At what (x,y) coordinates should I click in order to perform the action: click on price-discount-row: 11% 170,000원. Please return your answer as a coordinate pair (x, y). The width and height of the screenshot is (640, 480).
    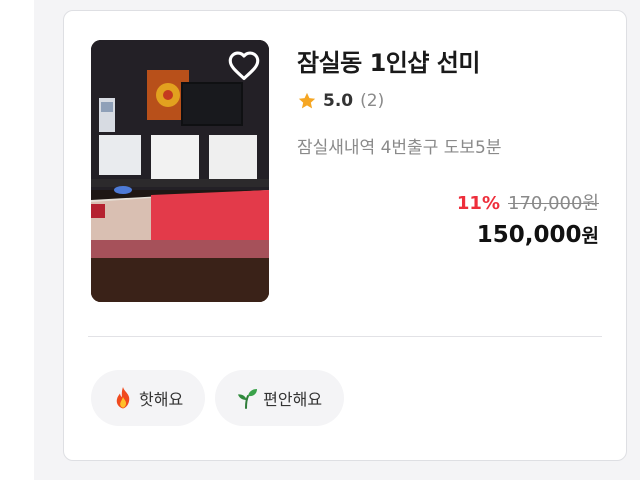
    Looking at the image, I should click on (528, 202).